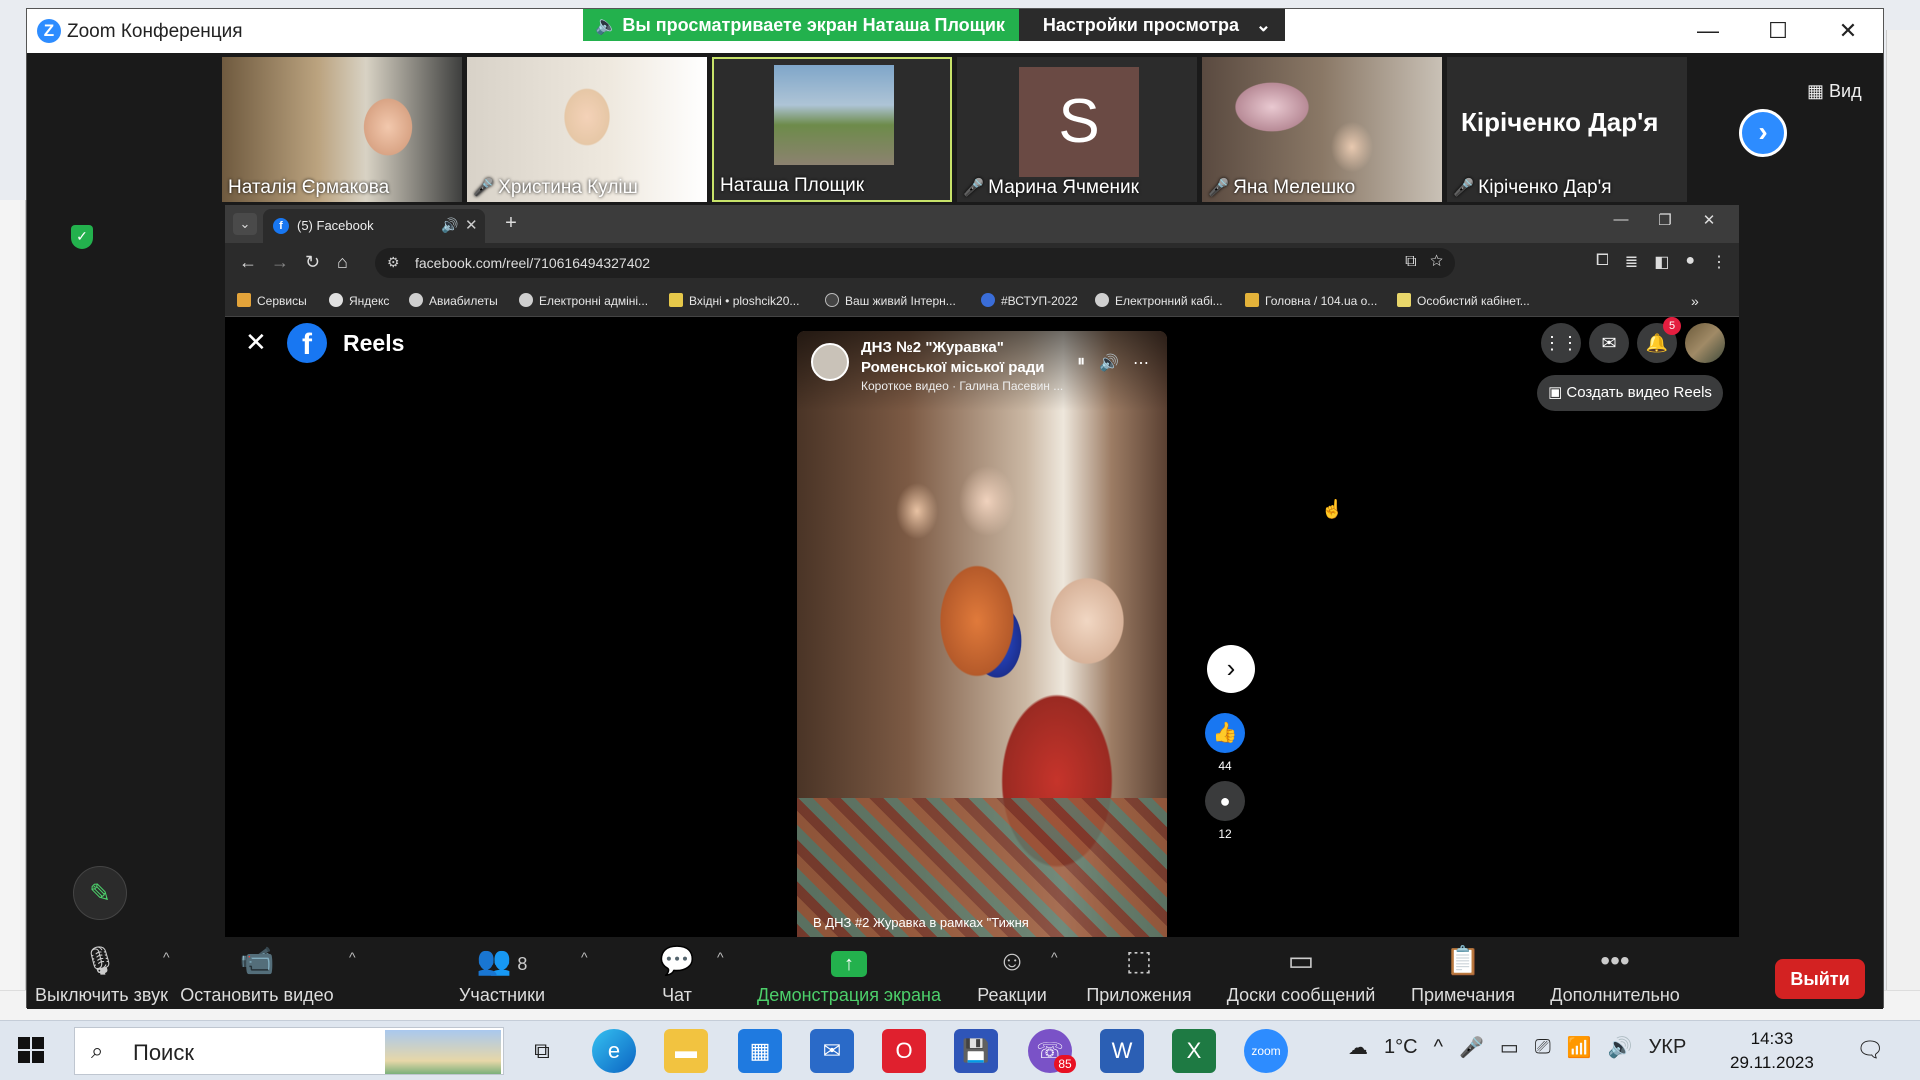 Image resolution: width=1920 pixels, height=1080 pixels. I want to click on view-settings-button: Настройки просмотра ⌄, so click(1151, 25).